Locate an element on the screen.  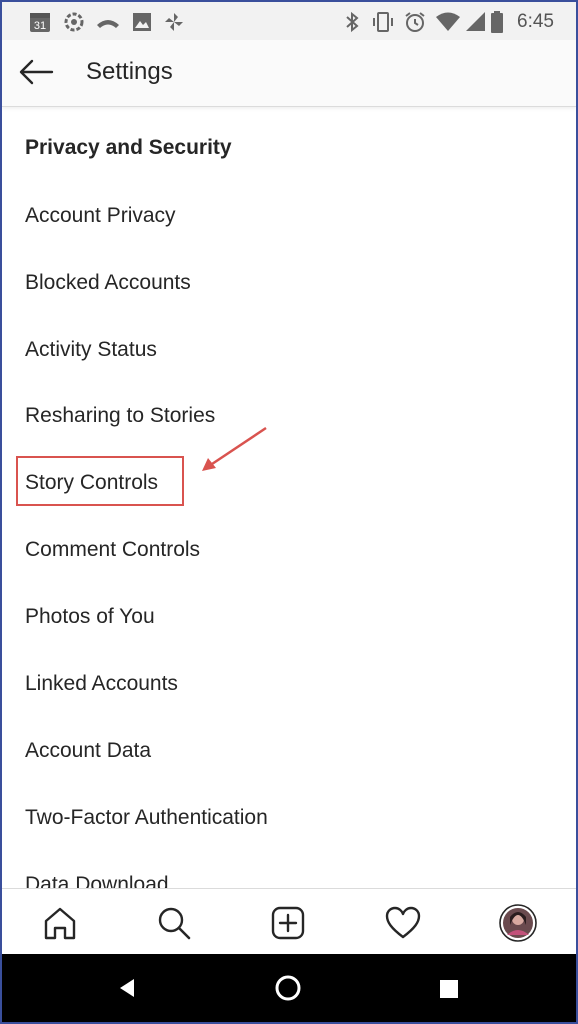
list-item-account-data: Account Data is located at coordinates (289, 750).